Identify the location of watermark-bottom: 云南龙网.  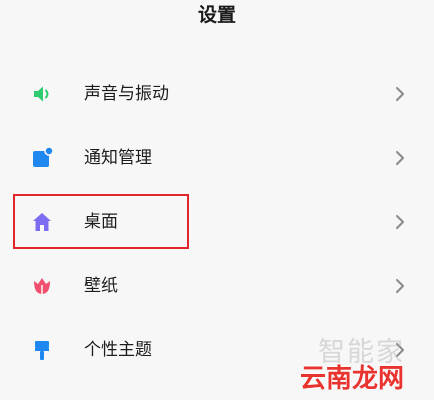
(352, 379).